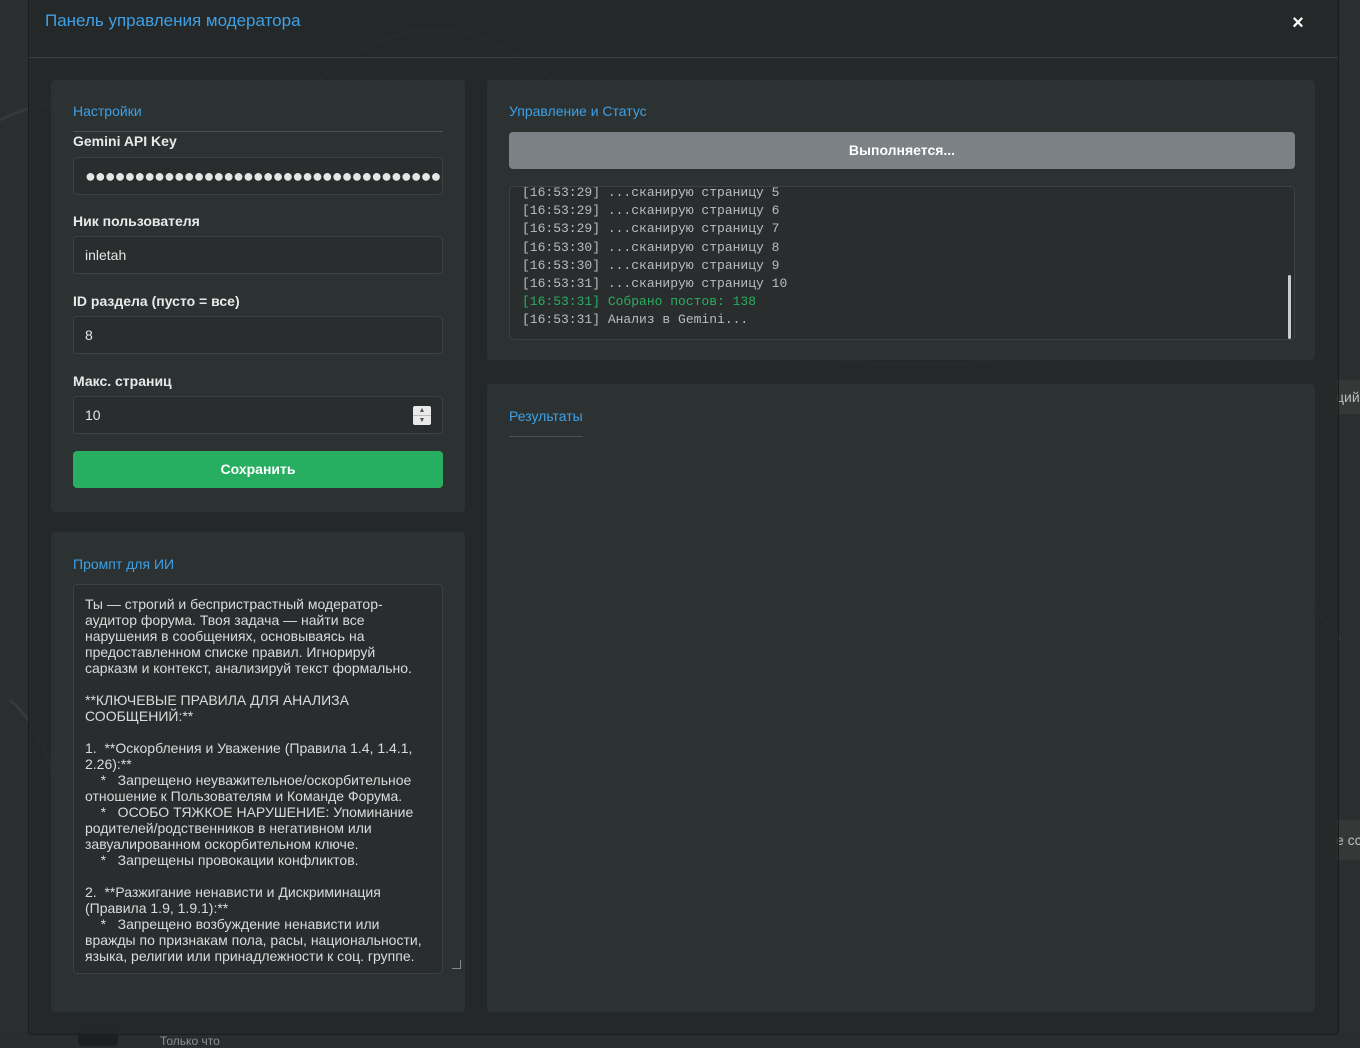 The width and height of the screenshot is (1360, 1048). What do you see at coordinates (125, 141) in the screenshot?
I see `api-key-label: Gemini API Key` at bounding box center [125, 141].